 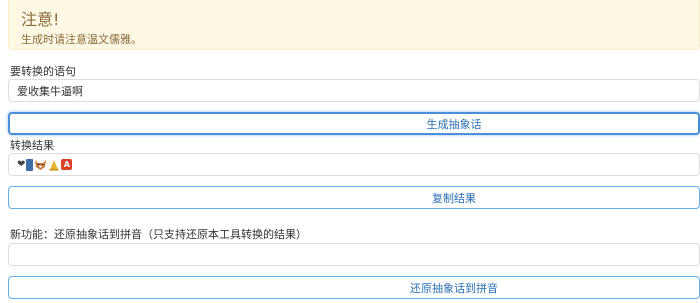 What do you see at coordinates (454, 198) in the screenshot?
I see `copy-button-label: 复制结果` at bounding box center [454, 198].